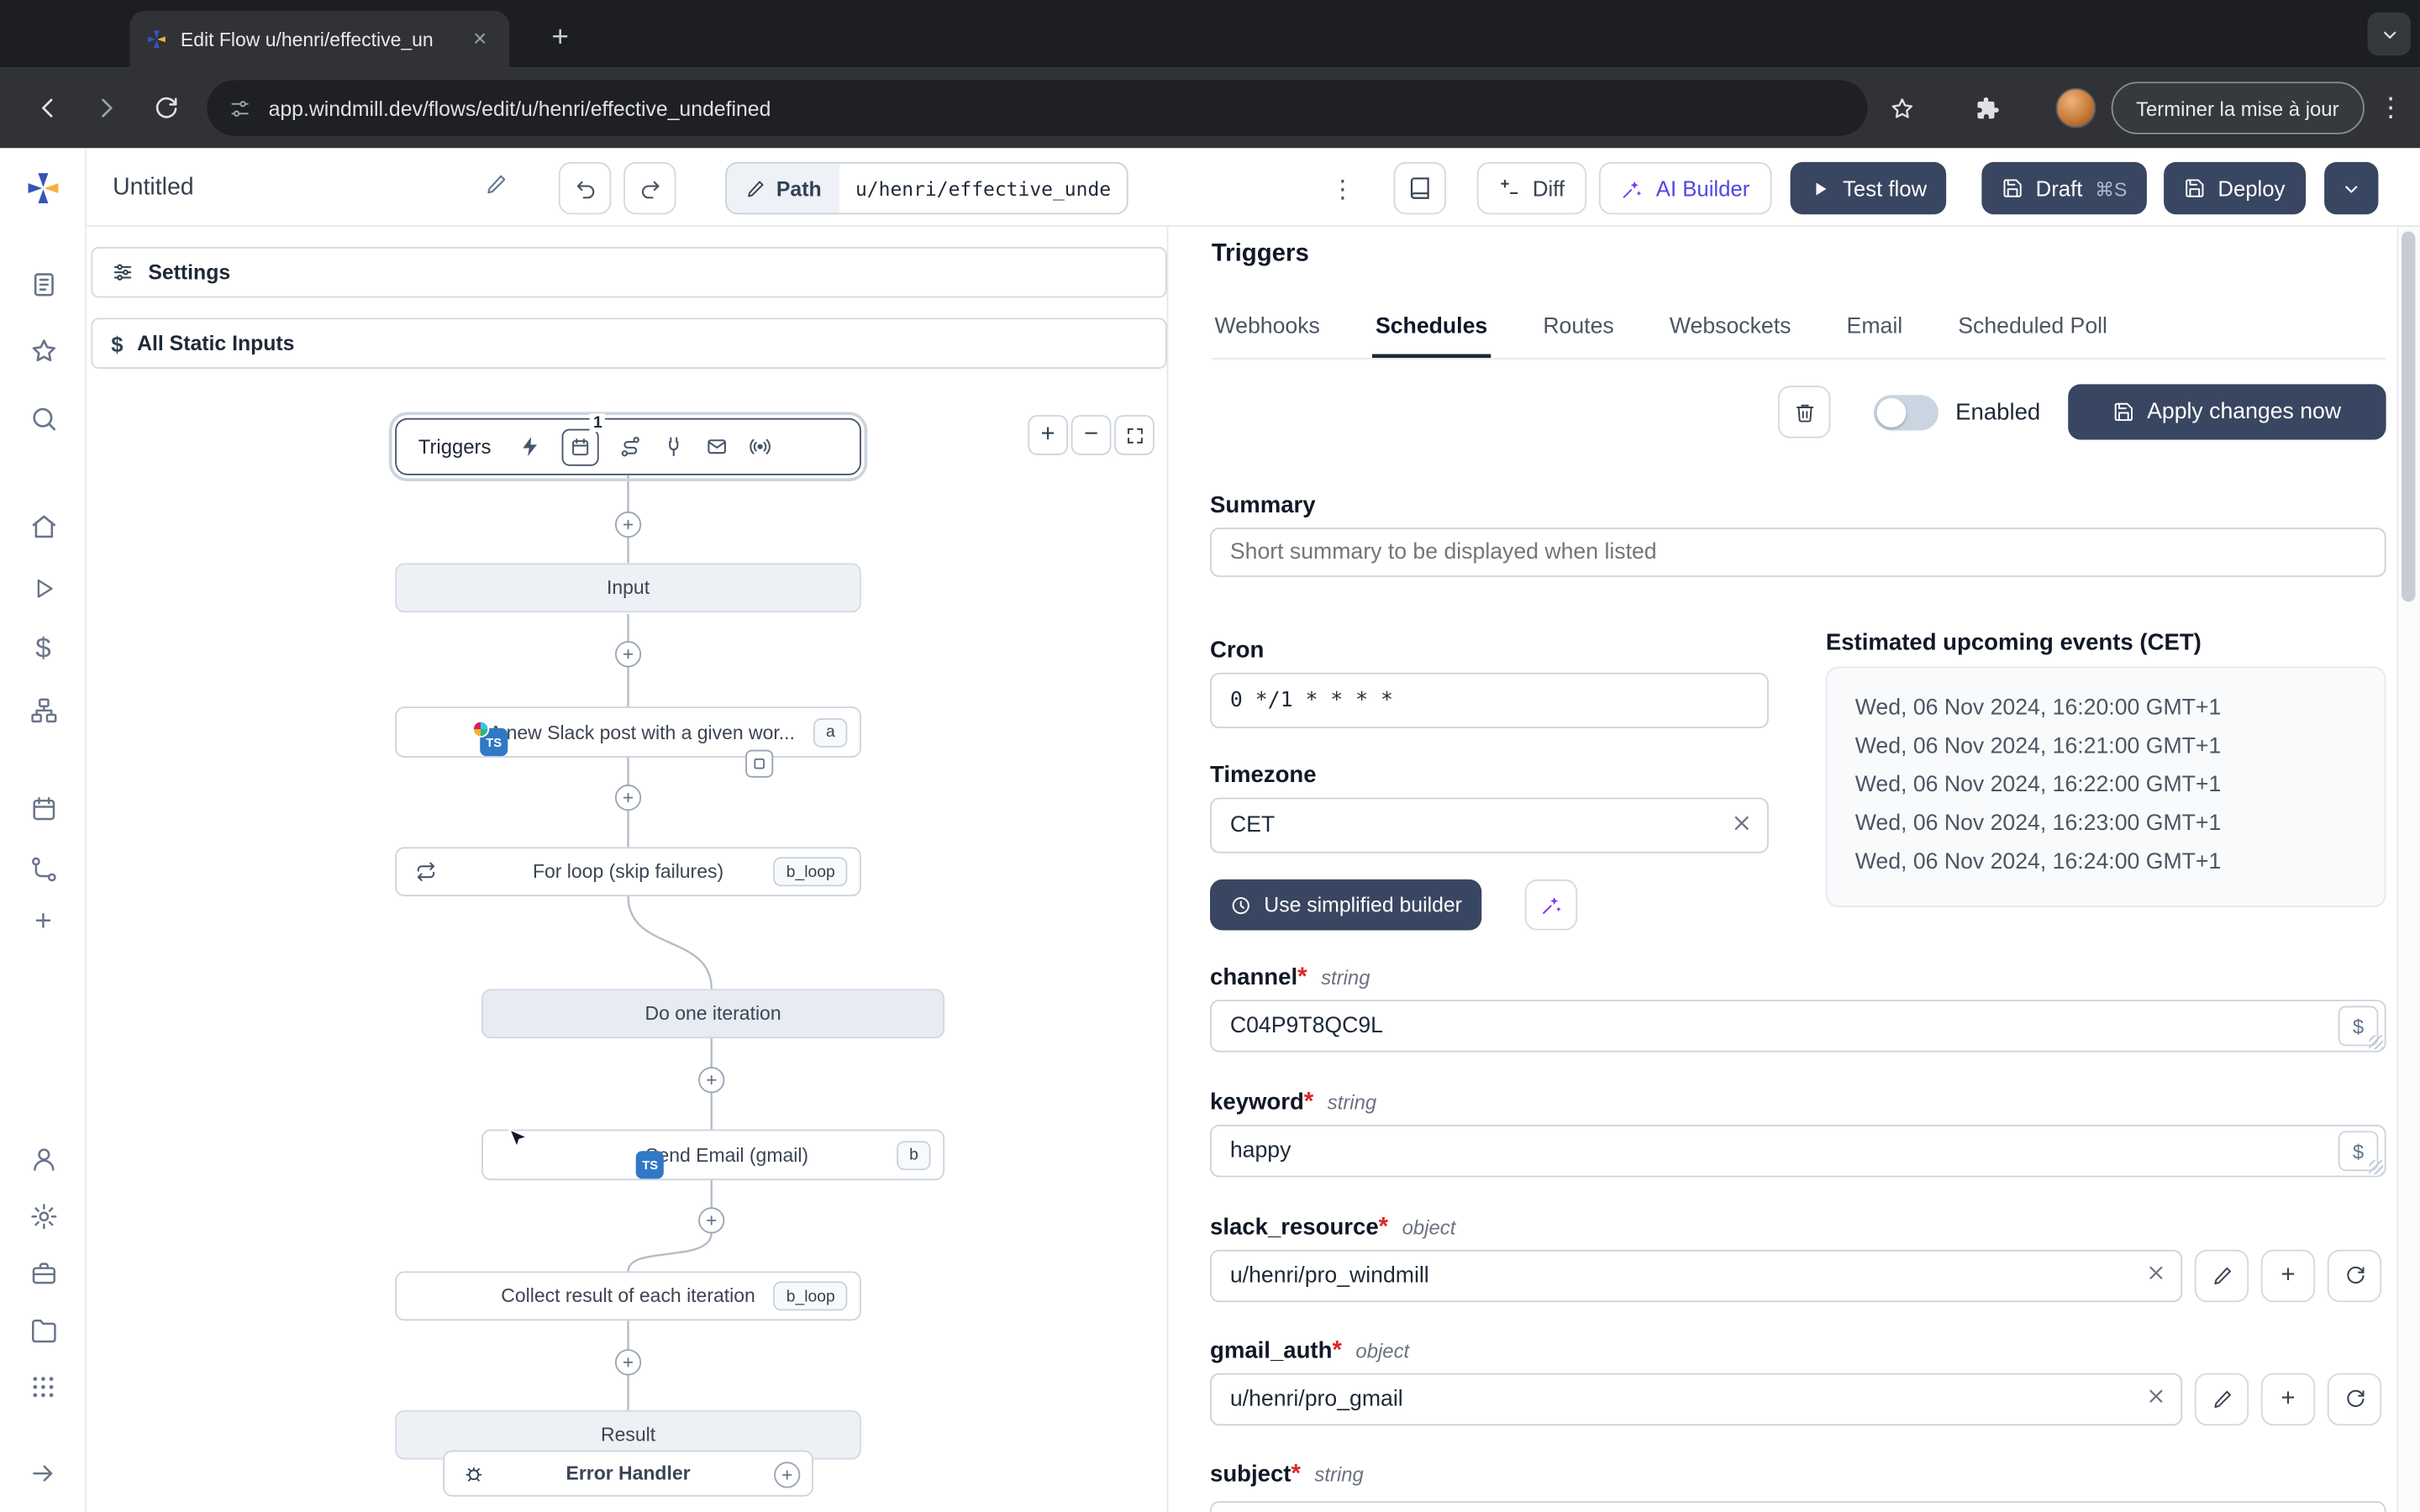  What do you see at coordinates (713, 1155) in the screenshot?
I see `send-email-node: TS Send Email (gmail) b` at bounding box center [713, 1155].